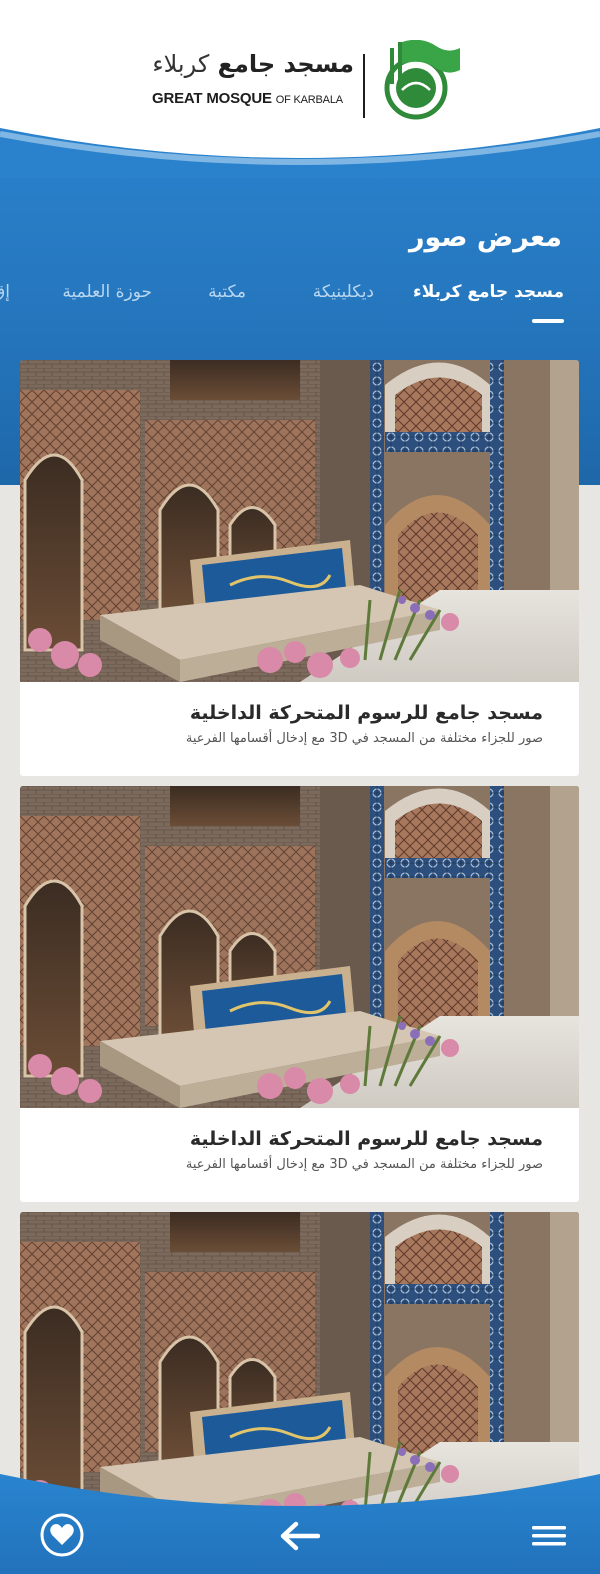  Describe the element at coordinates (227, 292) in the screenshot. I see `tab-library: مكتبة` at that location.